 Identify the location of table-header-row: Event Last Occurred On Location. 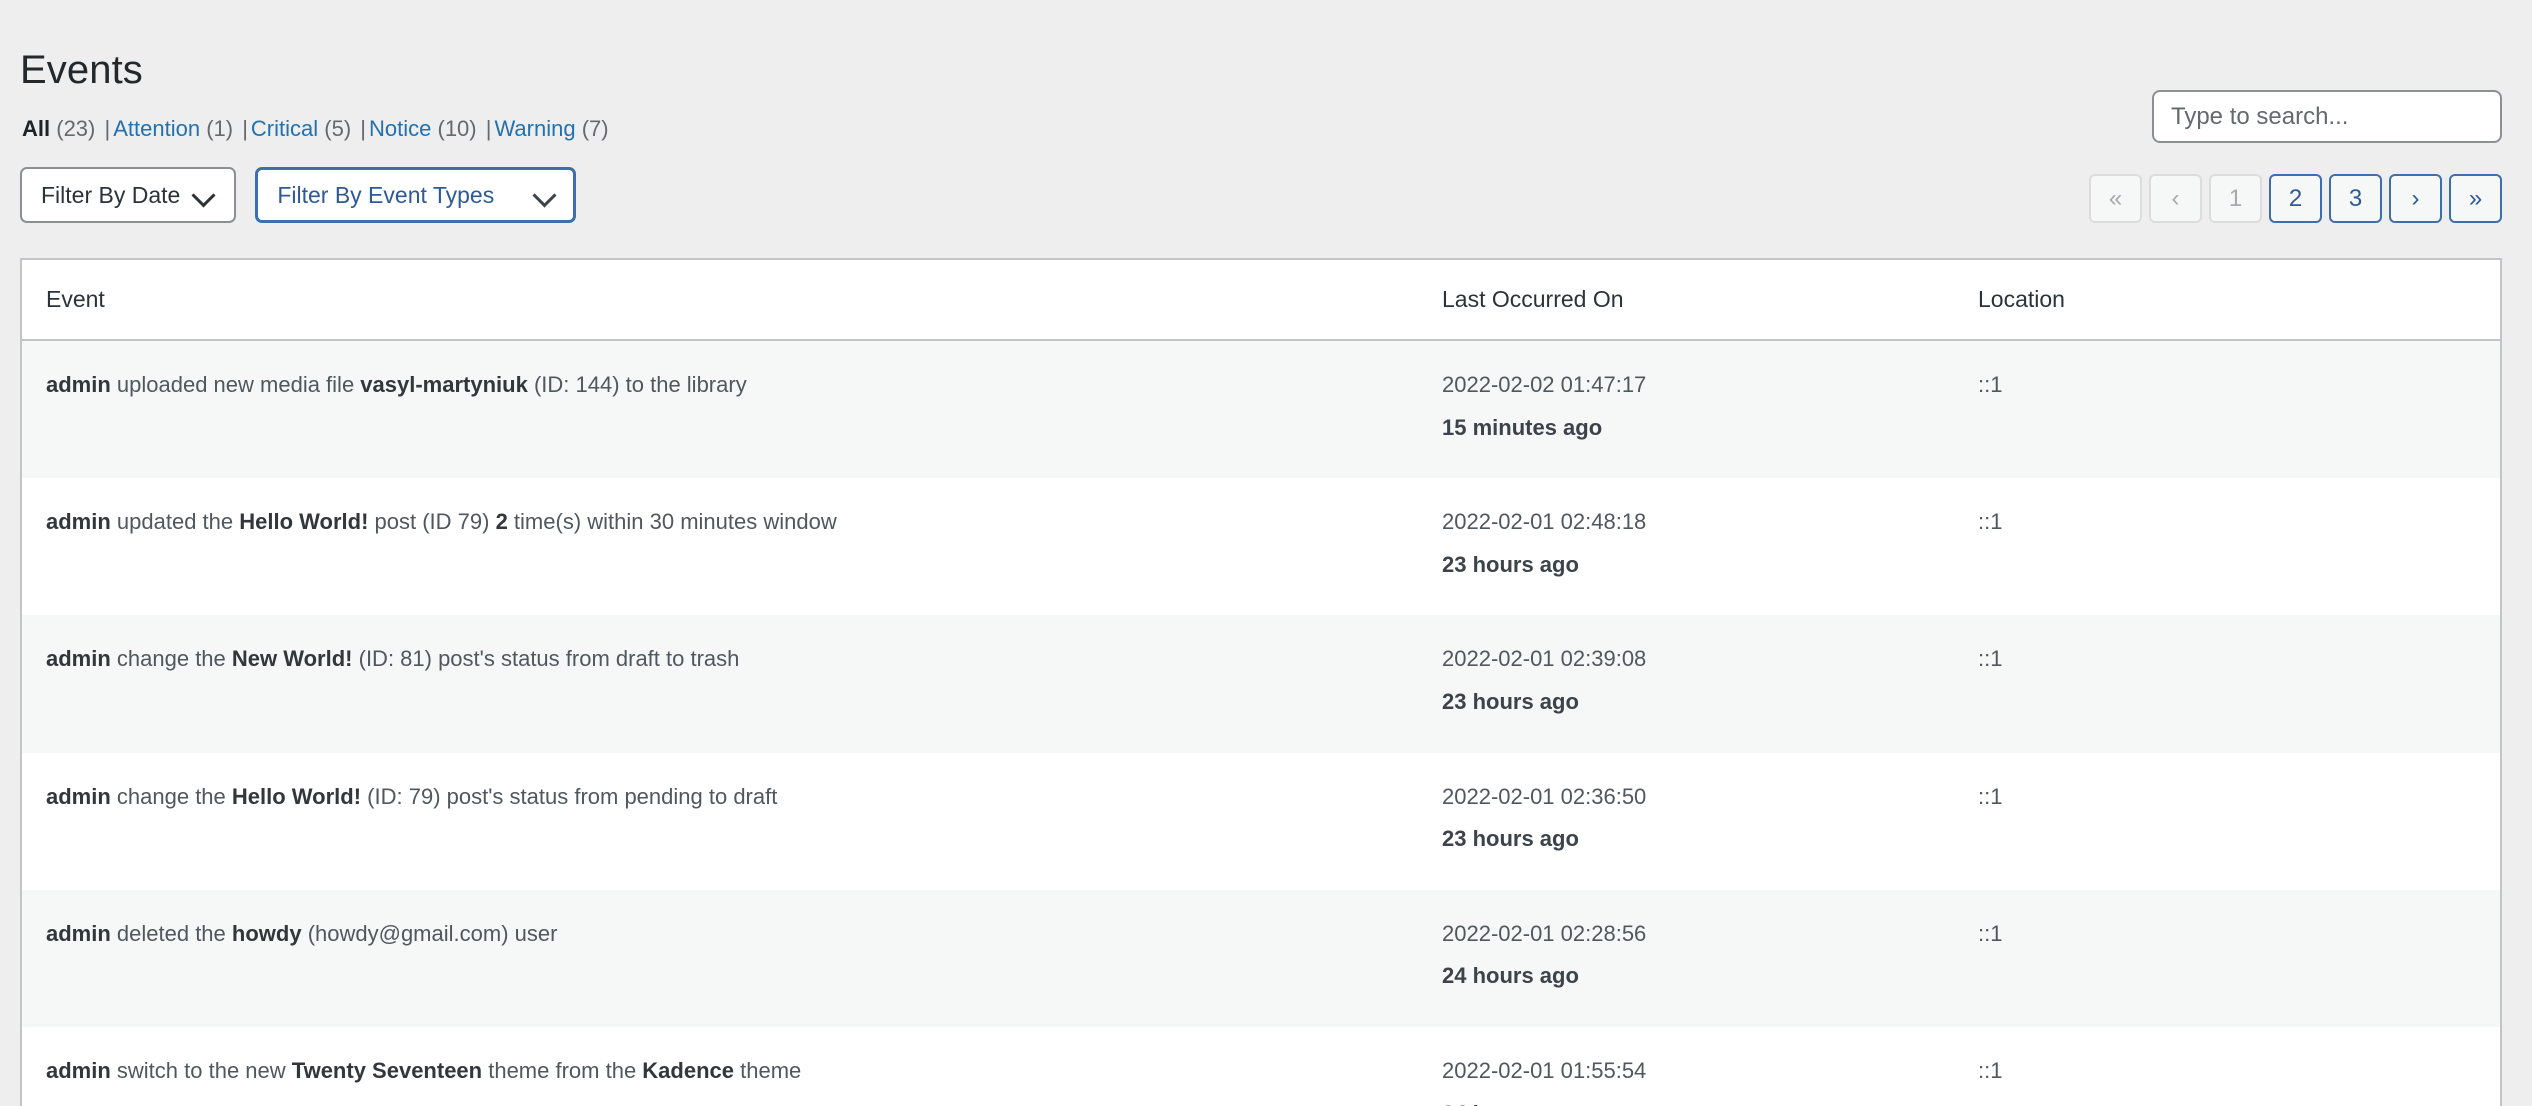
(1261, 300).